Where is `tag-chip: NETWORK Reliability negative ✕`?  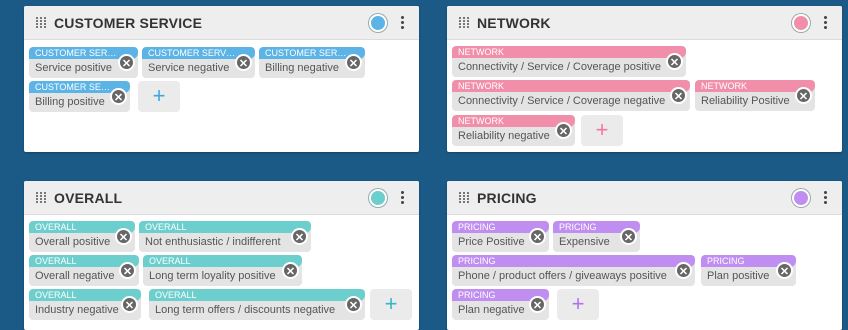
tag-chip: NETWORK Reliability negative ✕ is located at coordinates (513, 130).